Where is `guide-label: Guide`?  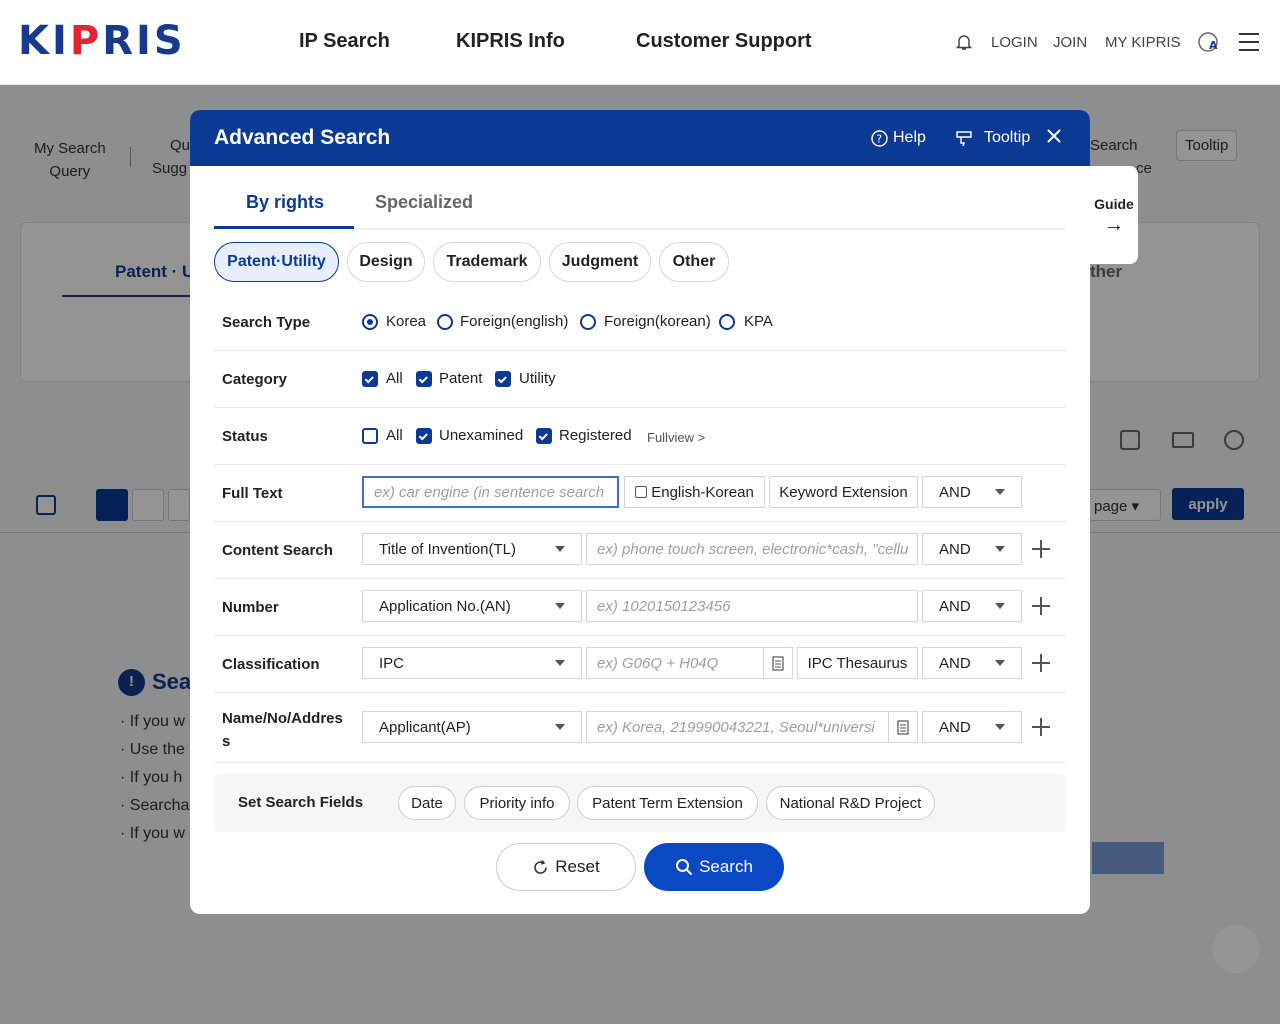
guide-label: Guide is located at coordinates (1114, 204).